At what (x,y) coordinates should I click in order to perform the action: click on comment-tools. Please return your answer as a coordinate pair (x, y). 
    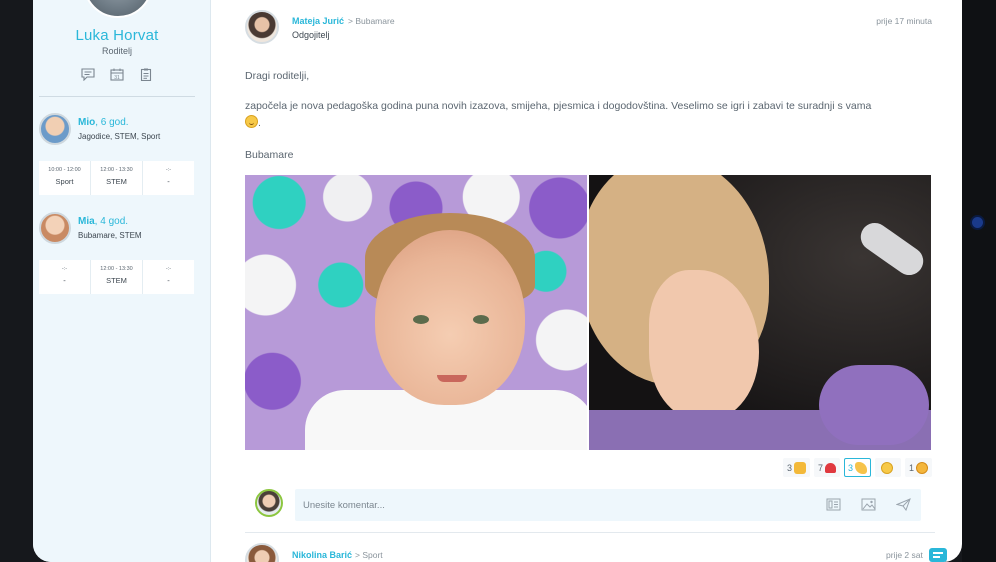
    Looking at the image, I should click on (868, 504).